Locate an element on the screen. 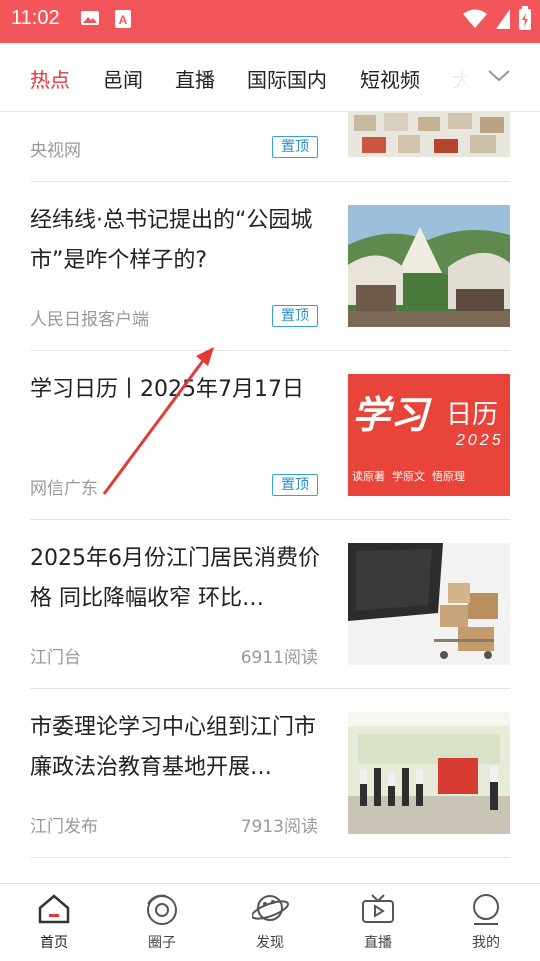 The height and width of the screenshot is (961, 540). annotation-arrow is located at coordinates (158, 421).